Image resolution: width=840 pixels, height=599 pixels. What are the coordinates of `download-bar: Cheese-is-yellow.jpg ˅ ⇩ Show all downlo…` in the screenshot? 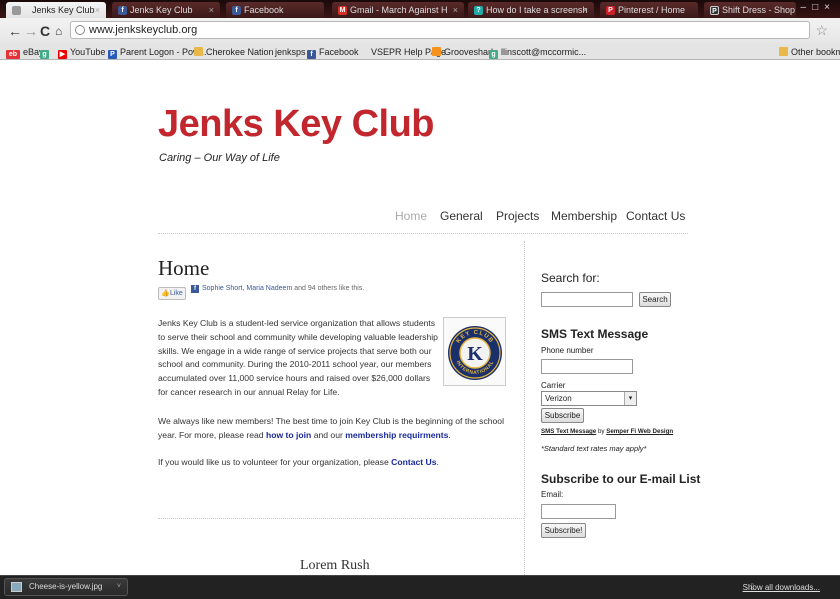 It's located at (420, 587).